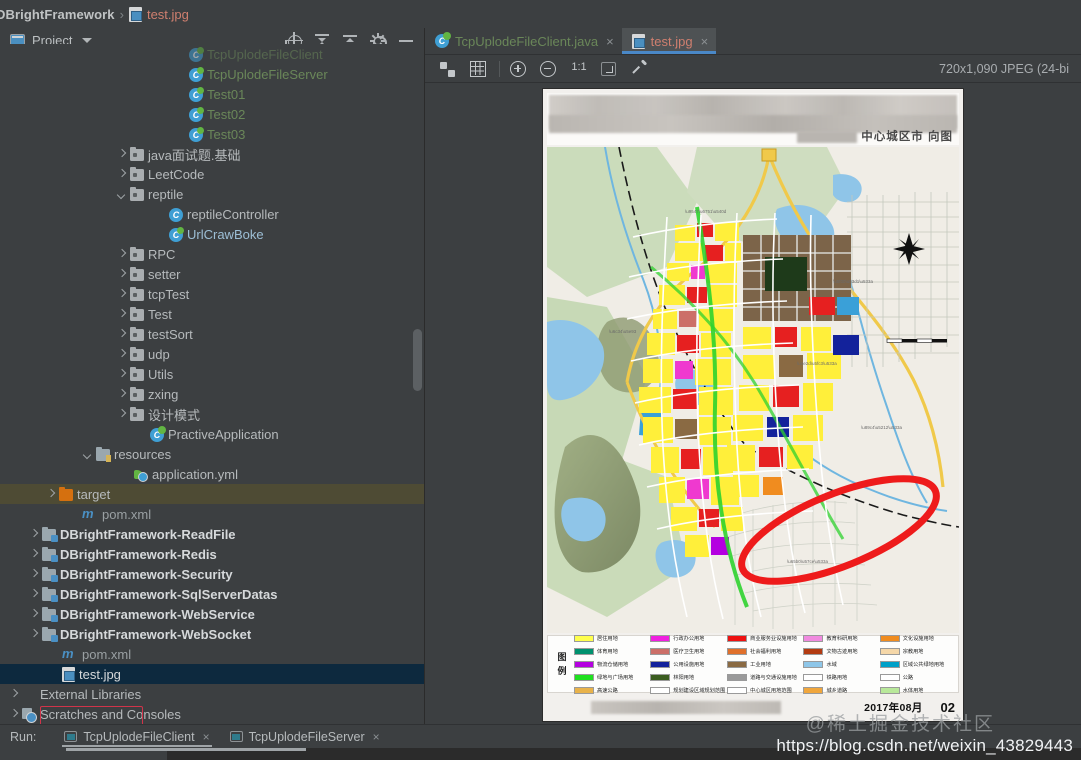  Describe the element at coordinates (527, 41) in the screenshot. I see `editor-tab-label: TcpUplodeFileClient.java` at that location.